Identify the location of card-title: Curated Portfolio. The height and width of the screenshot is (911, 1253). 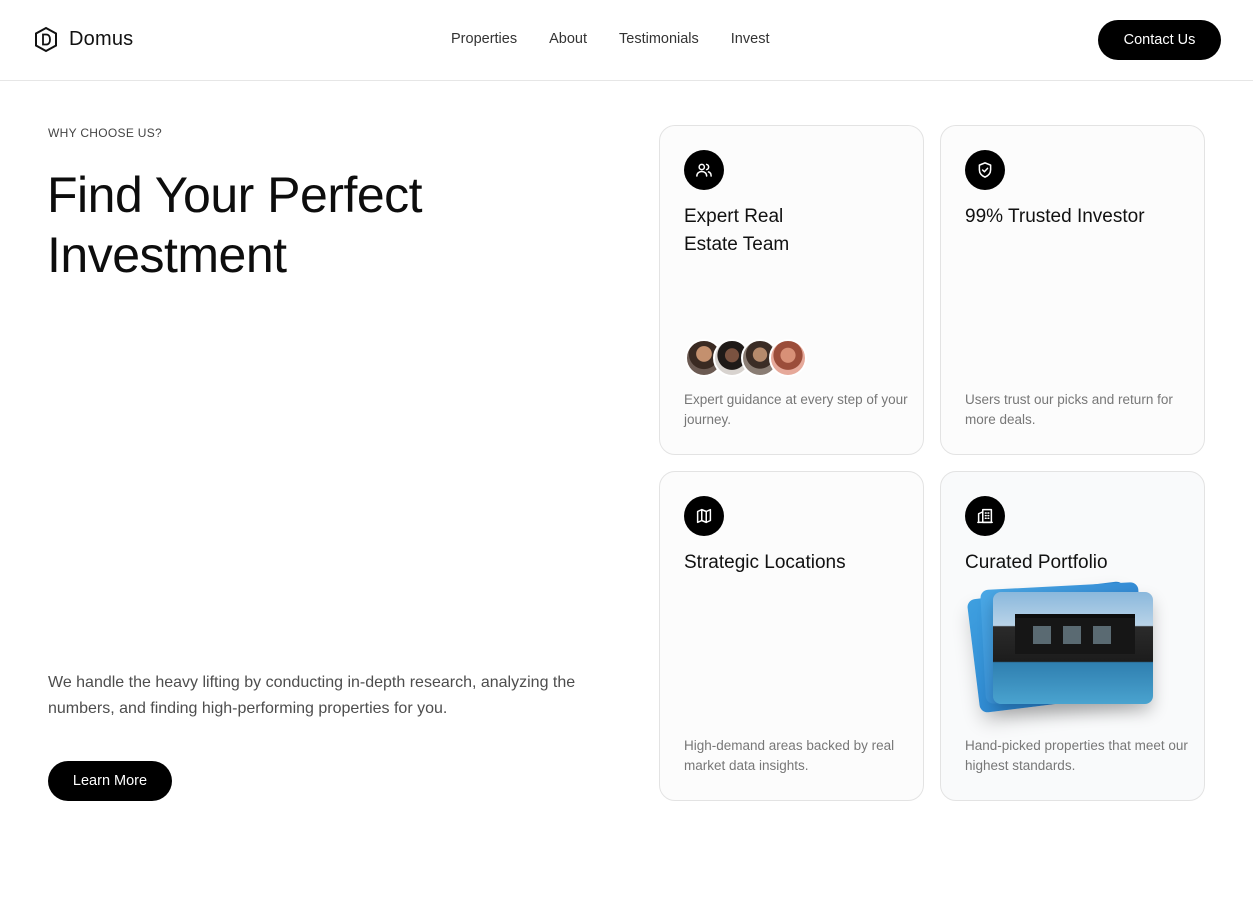
(1036, 562).